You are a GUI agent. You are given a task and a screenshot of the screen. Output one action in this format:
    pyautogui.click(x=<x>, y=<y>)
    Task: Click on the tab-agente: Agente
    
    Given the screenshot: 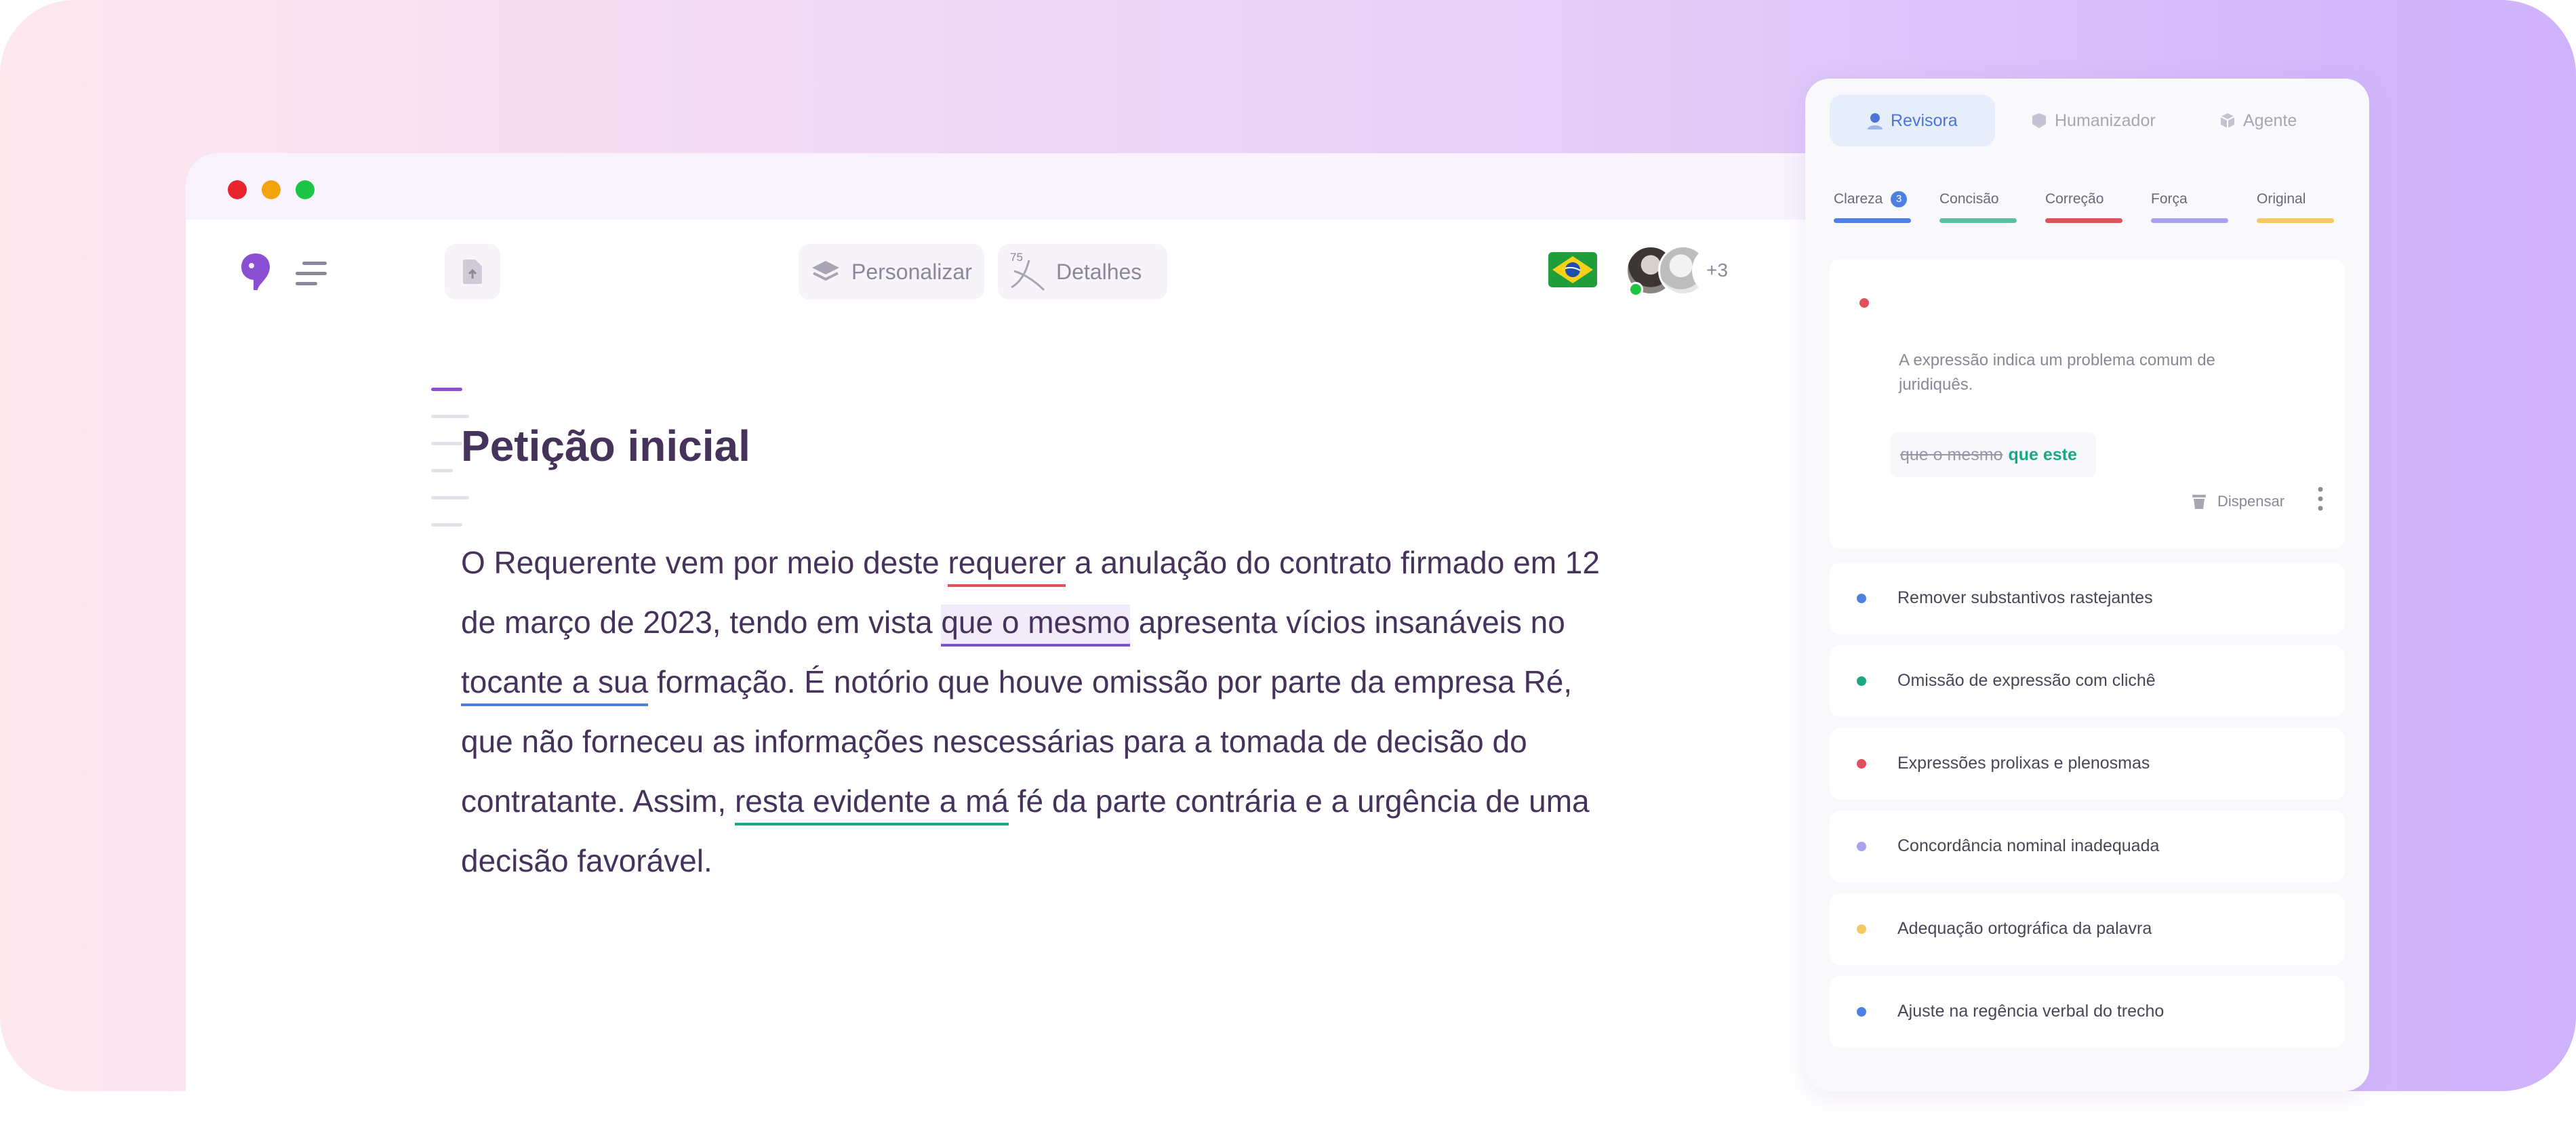 What is the action you would take?
    pyautogui.click(x=2265, y=120)
    